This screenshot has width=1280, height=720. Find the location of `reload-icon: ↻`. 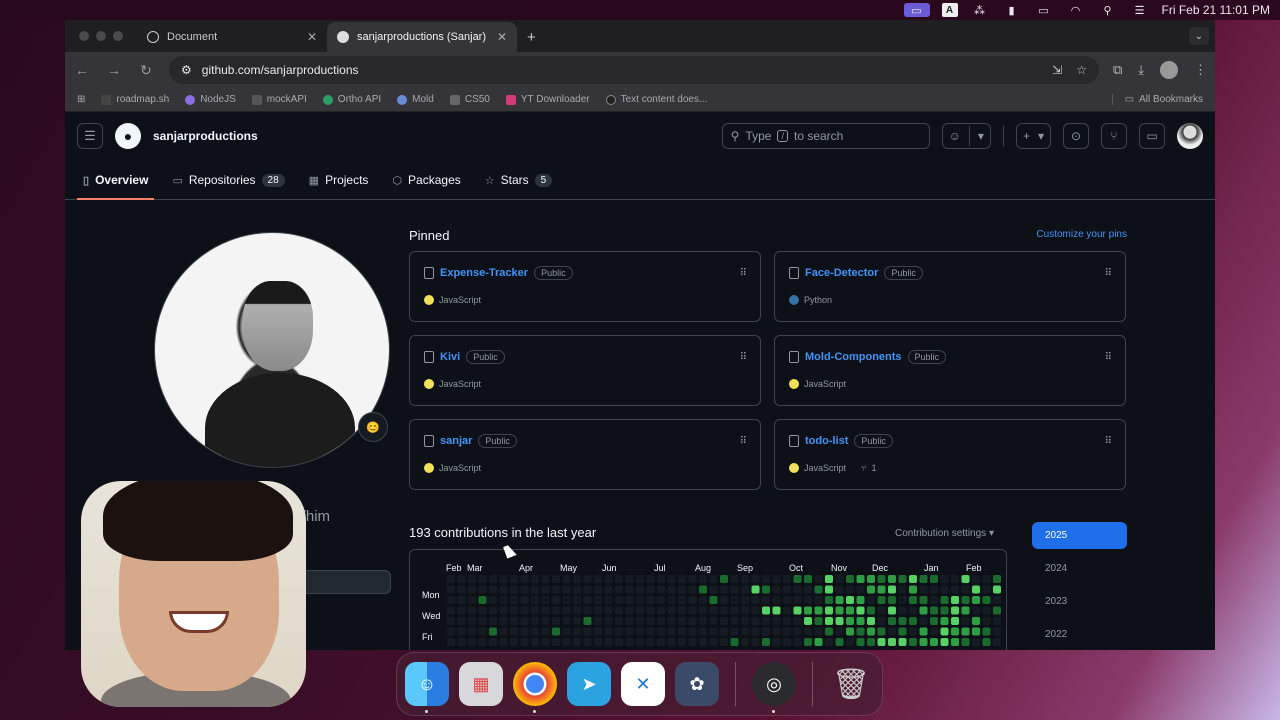

reload-icon: ↻ is located at coordinates (146, 70).